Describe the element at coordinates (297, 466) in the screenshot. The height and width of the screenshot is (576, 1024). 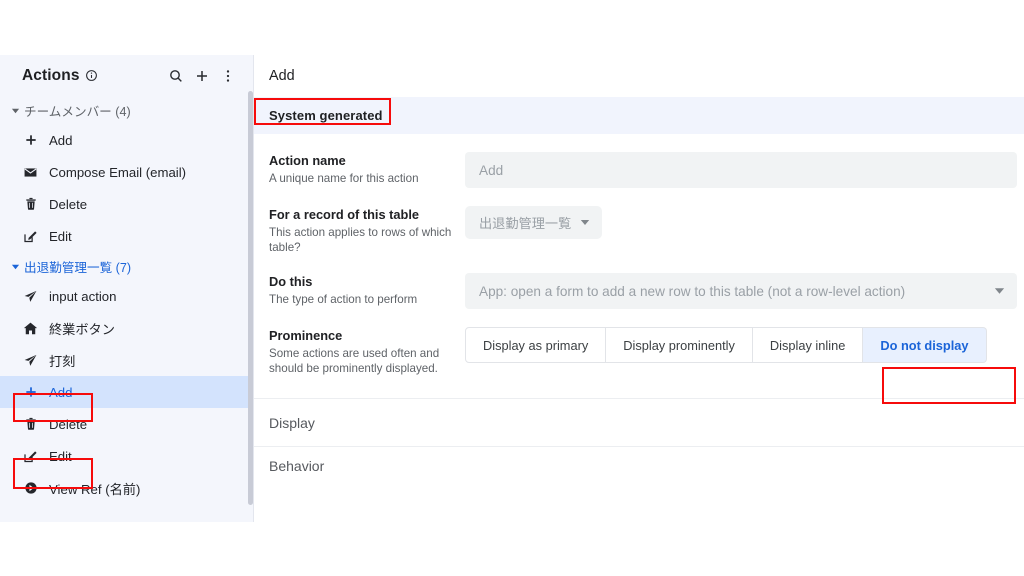
I see `section-behavior-label: Behavior` at that location.